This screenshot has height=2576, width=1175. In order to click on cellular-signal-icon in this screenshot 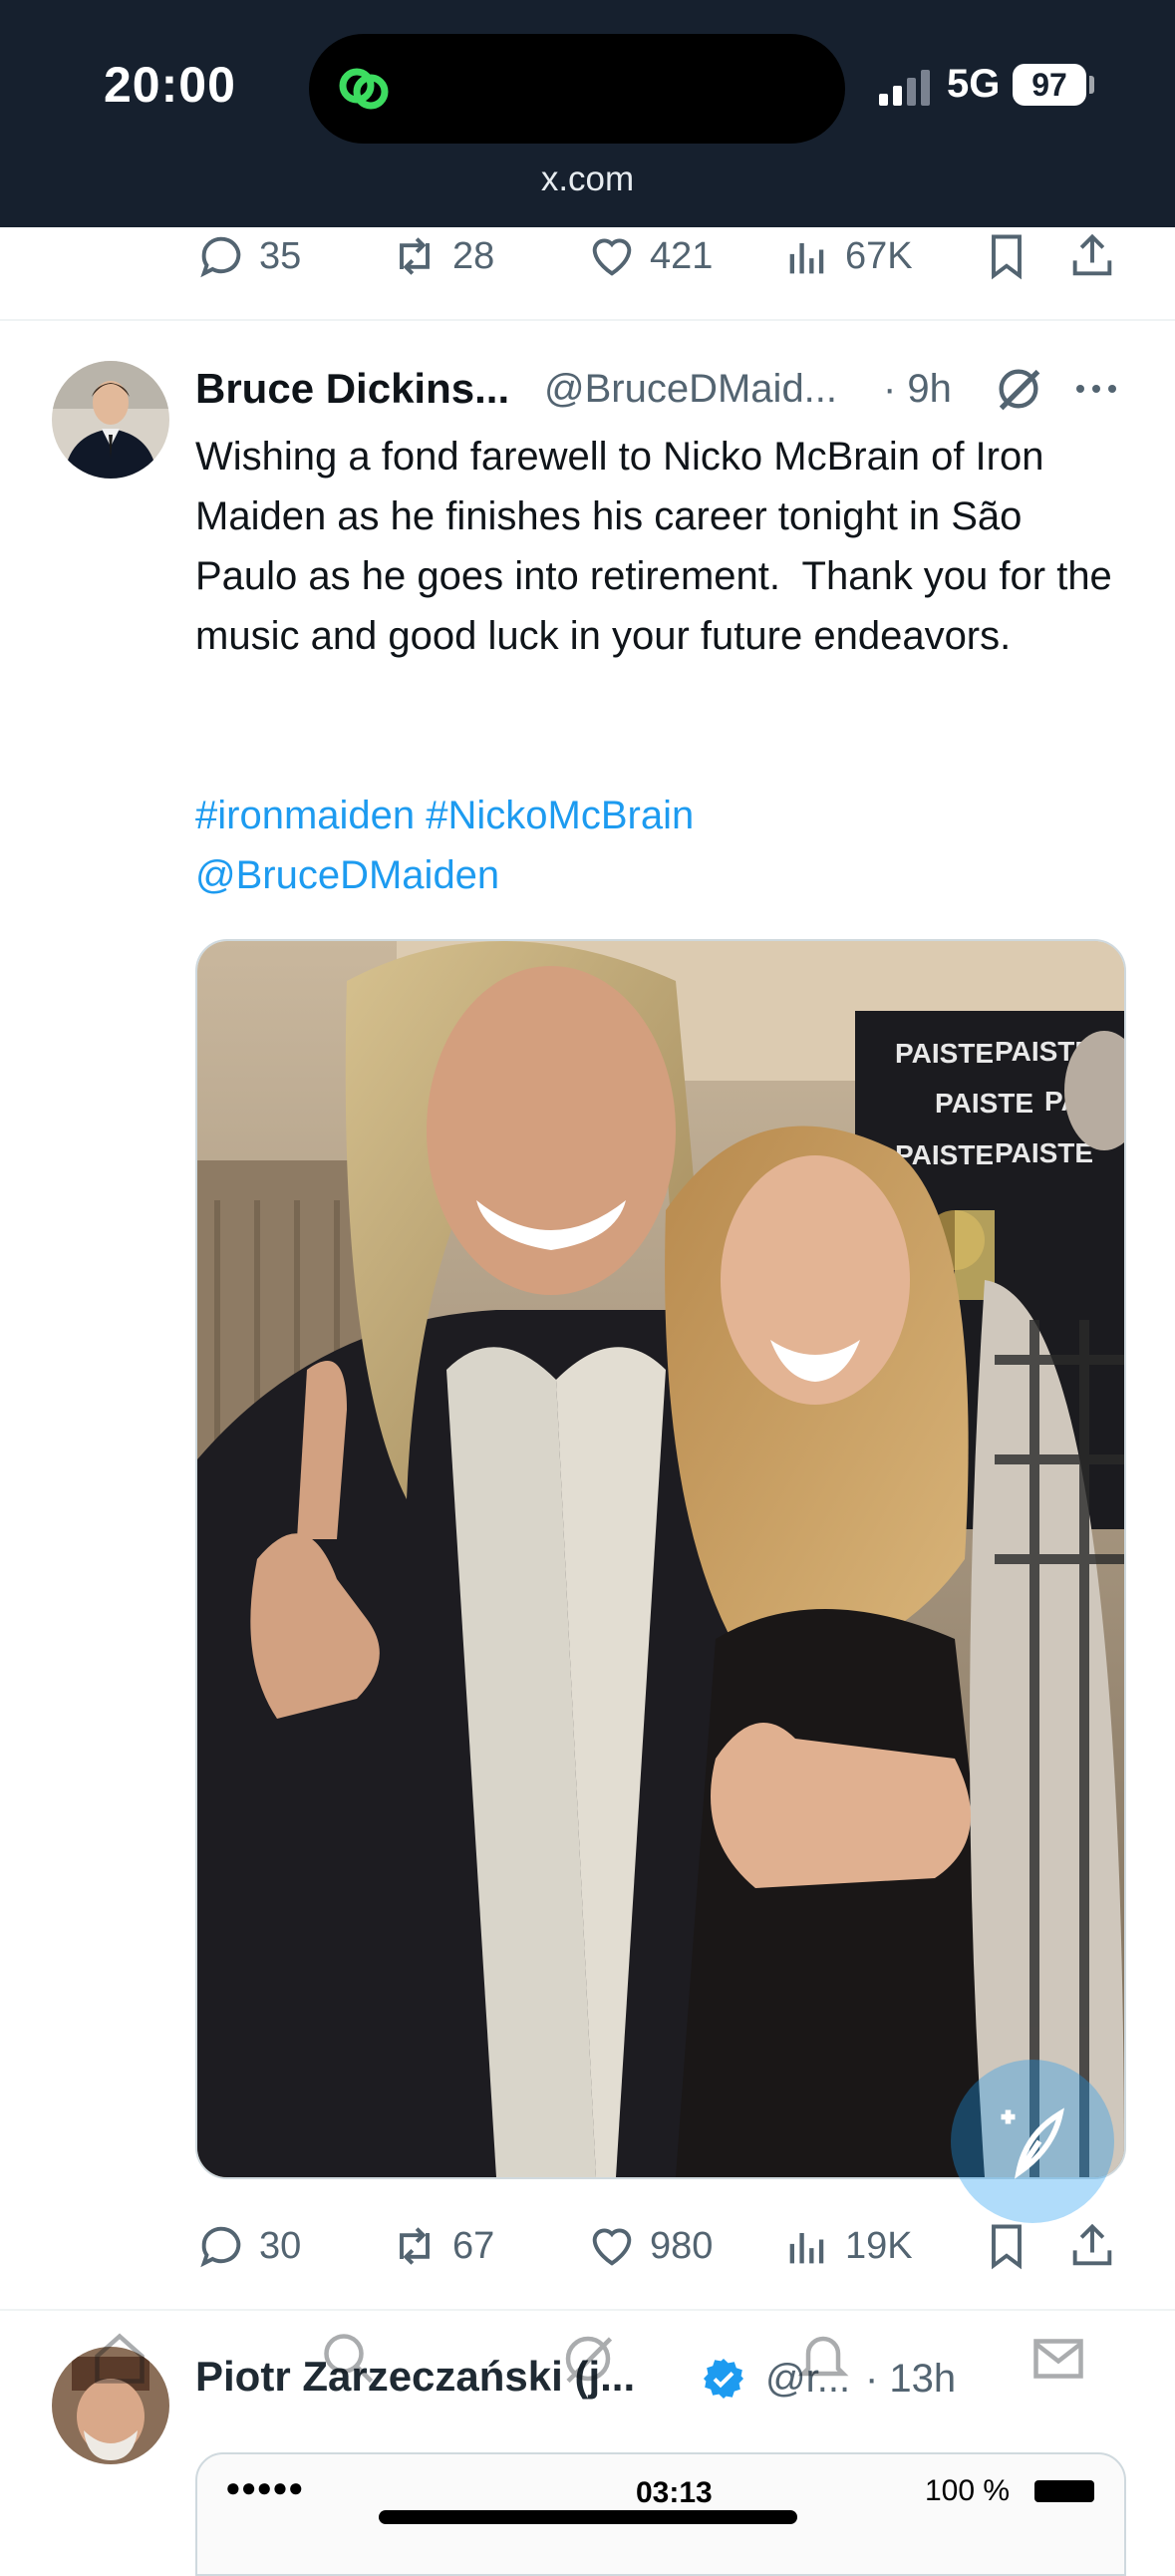, I will do `click(904, 88)`.